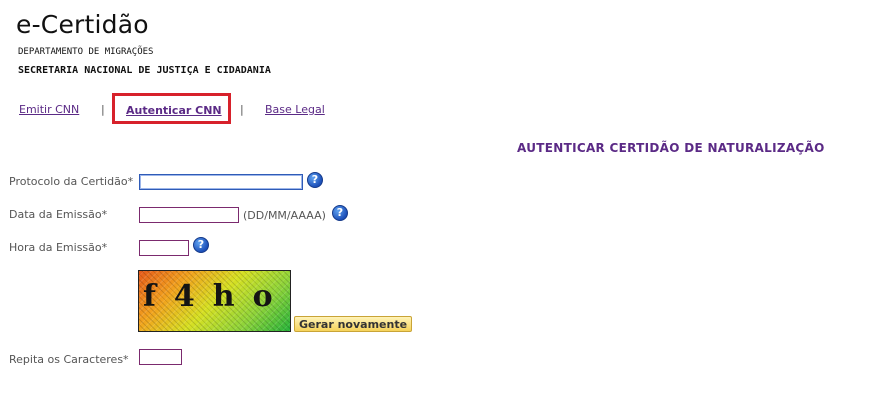 The image size is (870, 404). Describe the element at coordinates (86, 52) in the screenshot. I see `department-label: DEPARTAMENTO DE MIGRAÇÕES` at that location.